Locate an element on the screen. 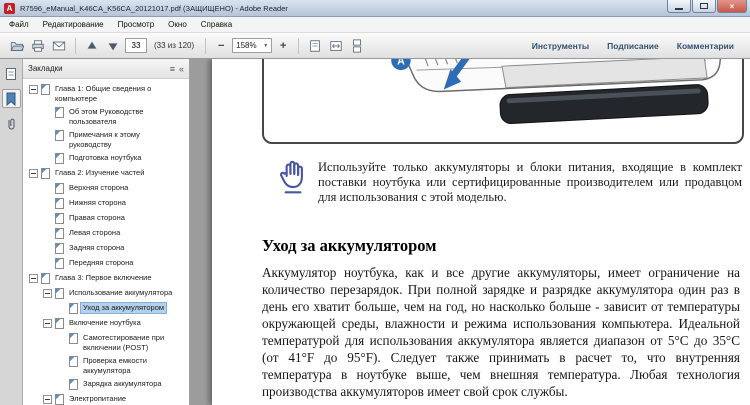  panel-toggle-label: Комментарии is located at coordinates (705, 45).